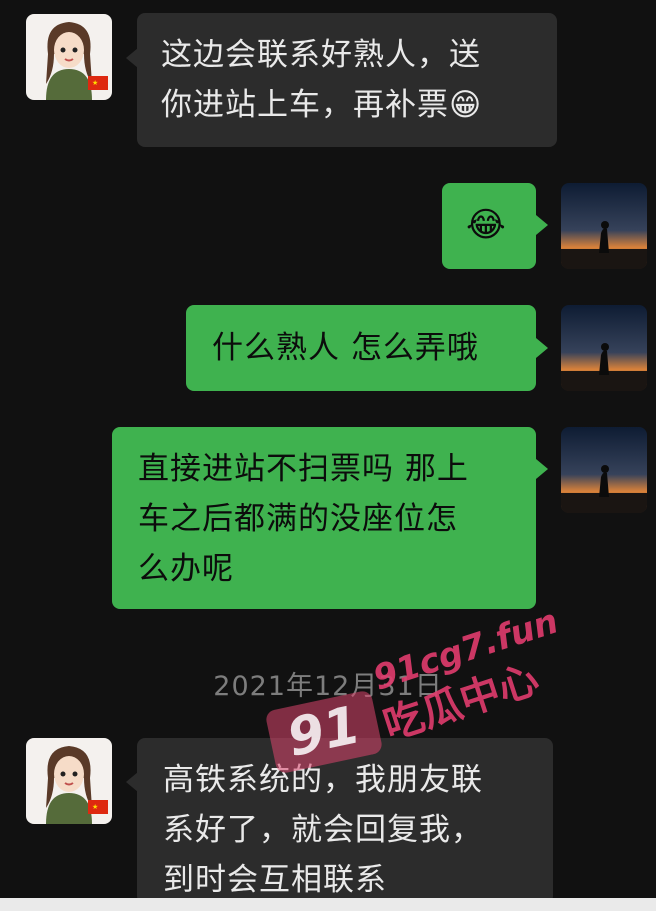  Describe the element at coordinates (489, 226) in the screenshot. I see `message-outgoing: 😂` at that location.